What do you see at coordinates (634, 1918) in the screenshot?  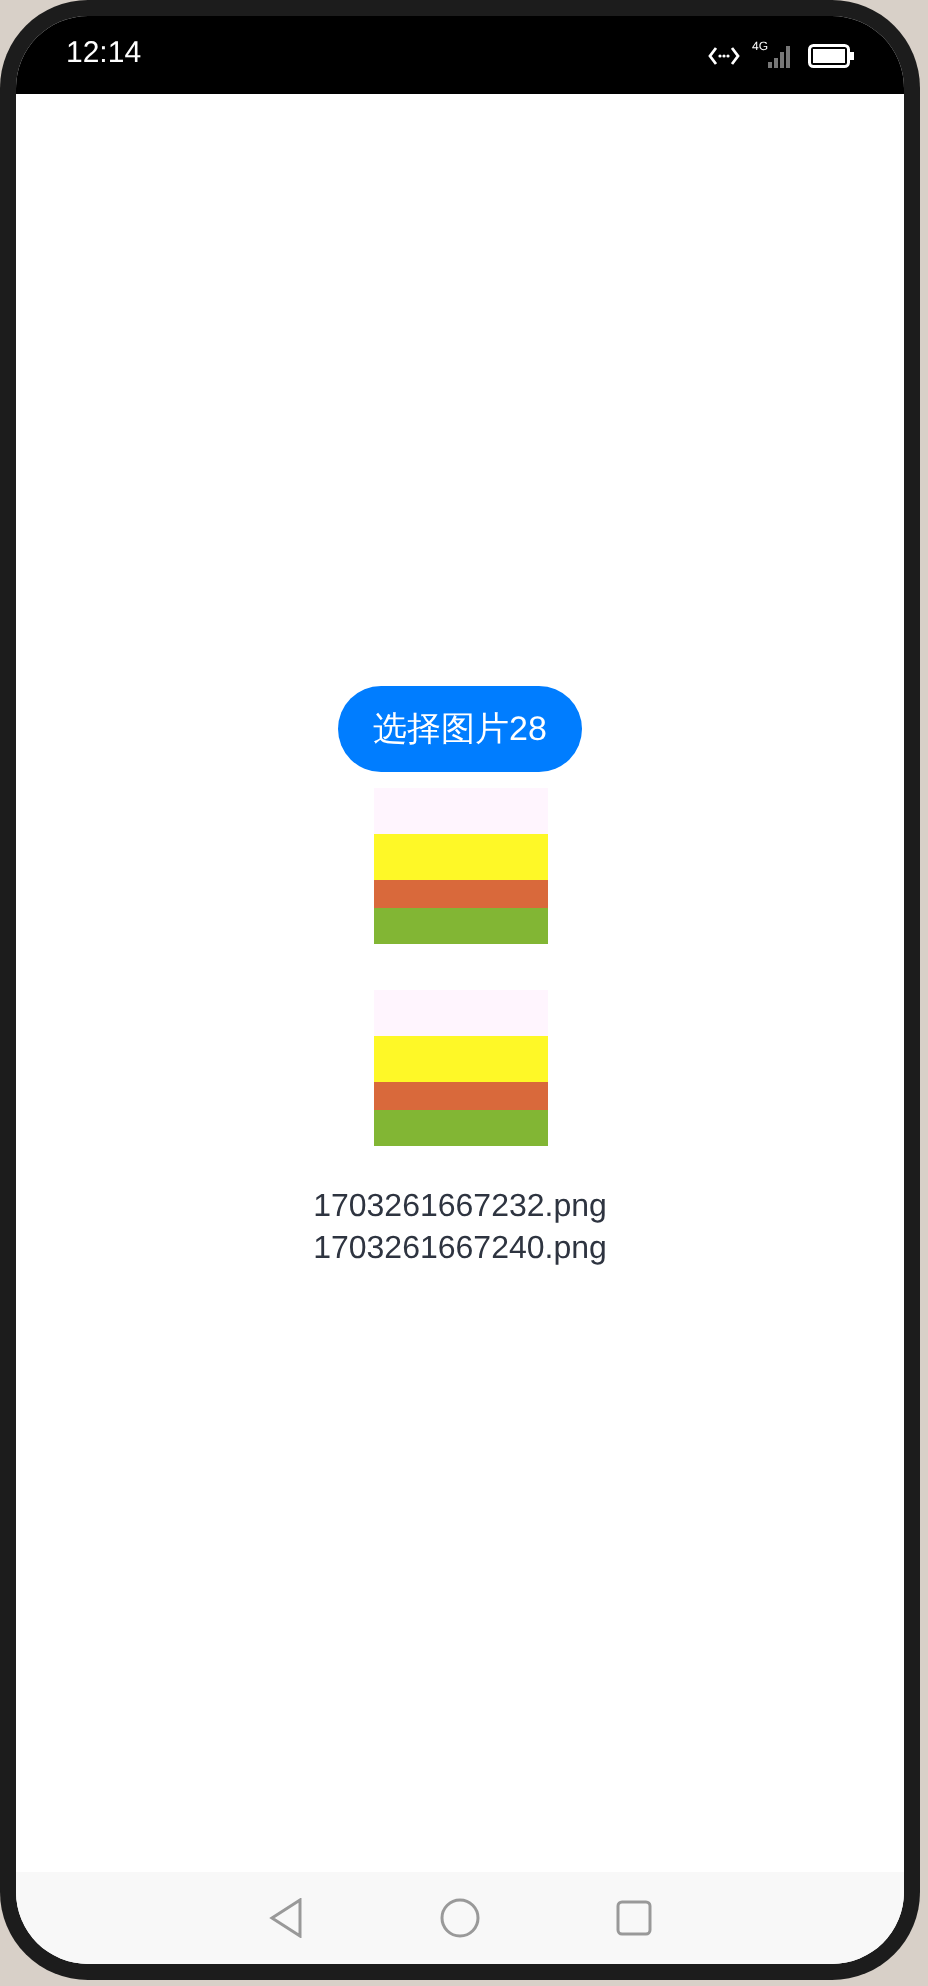 I see `recents-icon` at bounding box center [634, 1918].